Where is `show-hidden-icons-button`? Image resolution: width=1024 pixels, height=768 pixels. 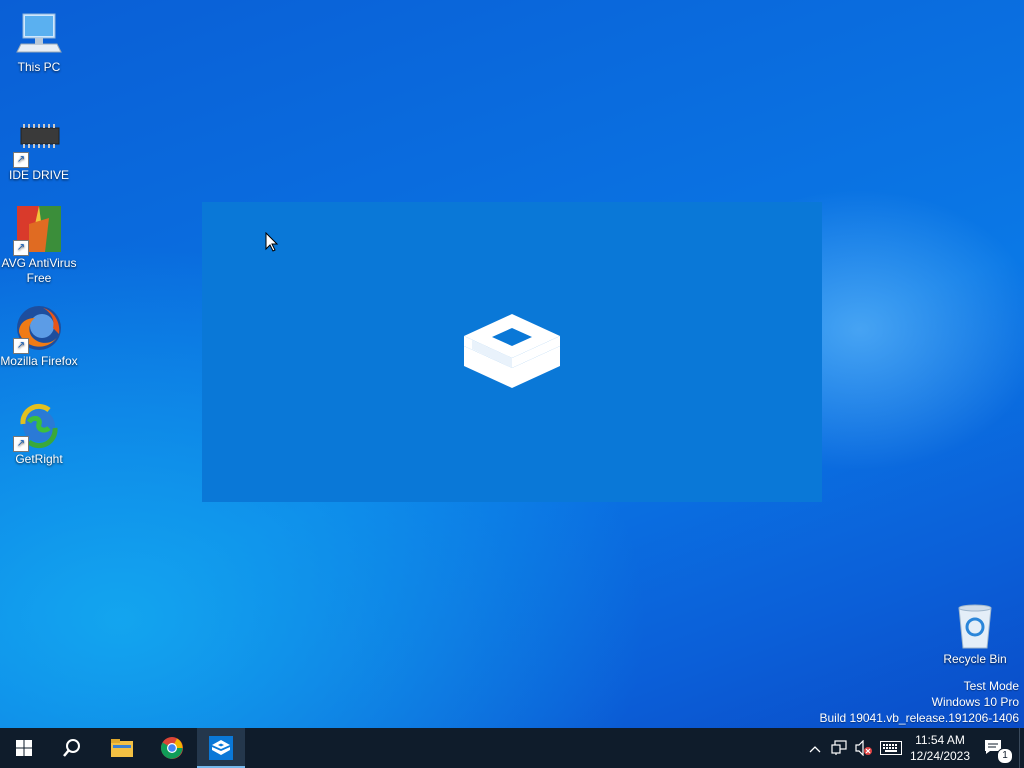
show-hidden-icons-button is located at coordinates (815, 748).